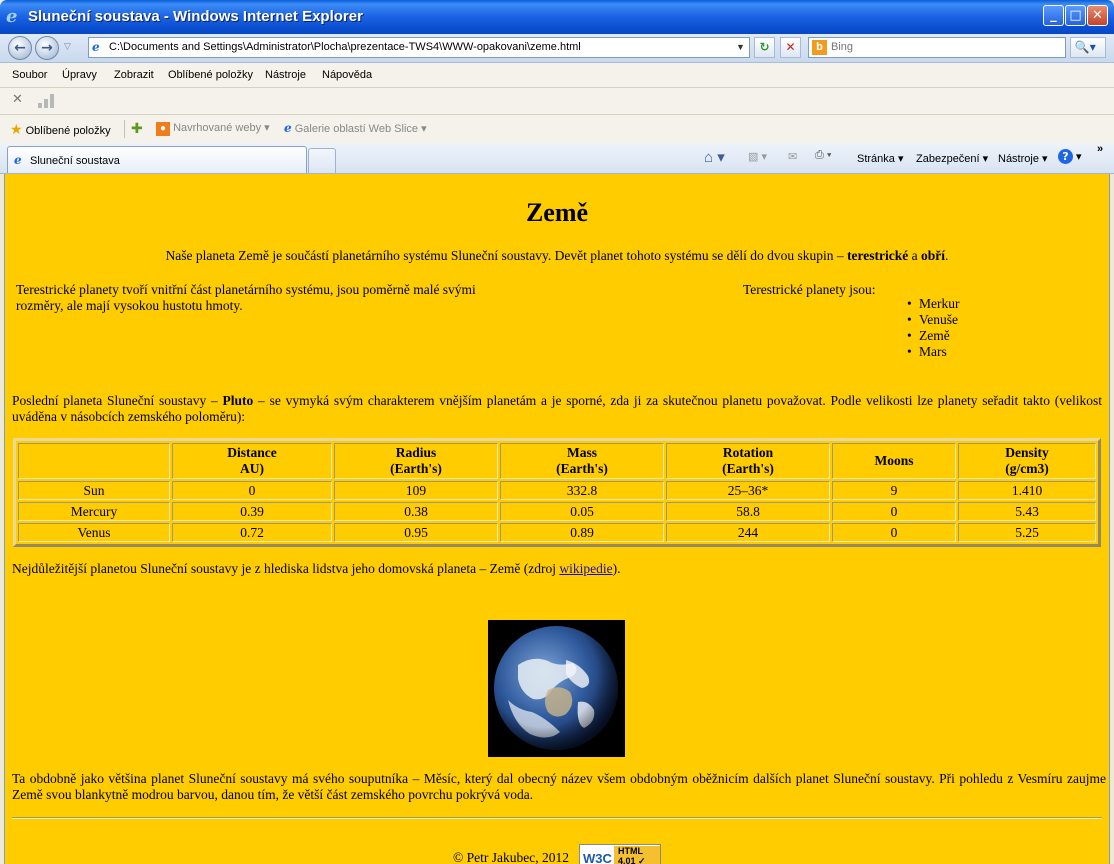 The width and height of the screenshot is (1114, 864). I want to click on help-icon: ?, so click(1065, 156).